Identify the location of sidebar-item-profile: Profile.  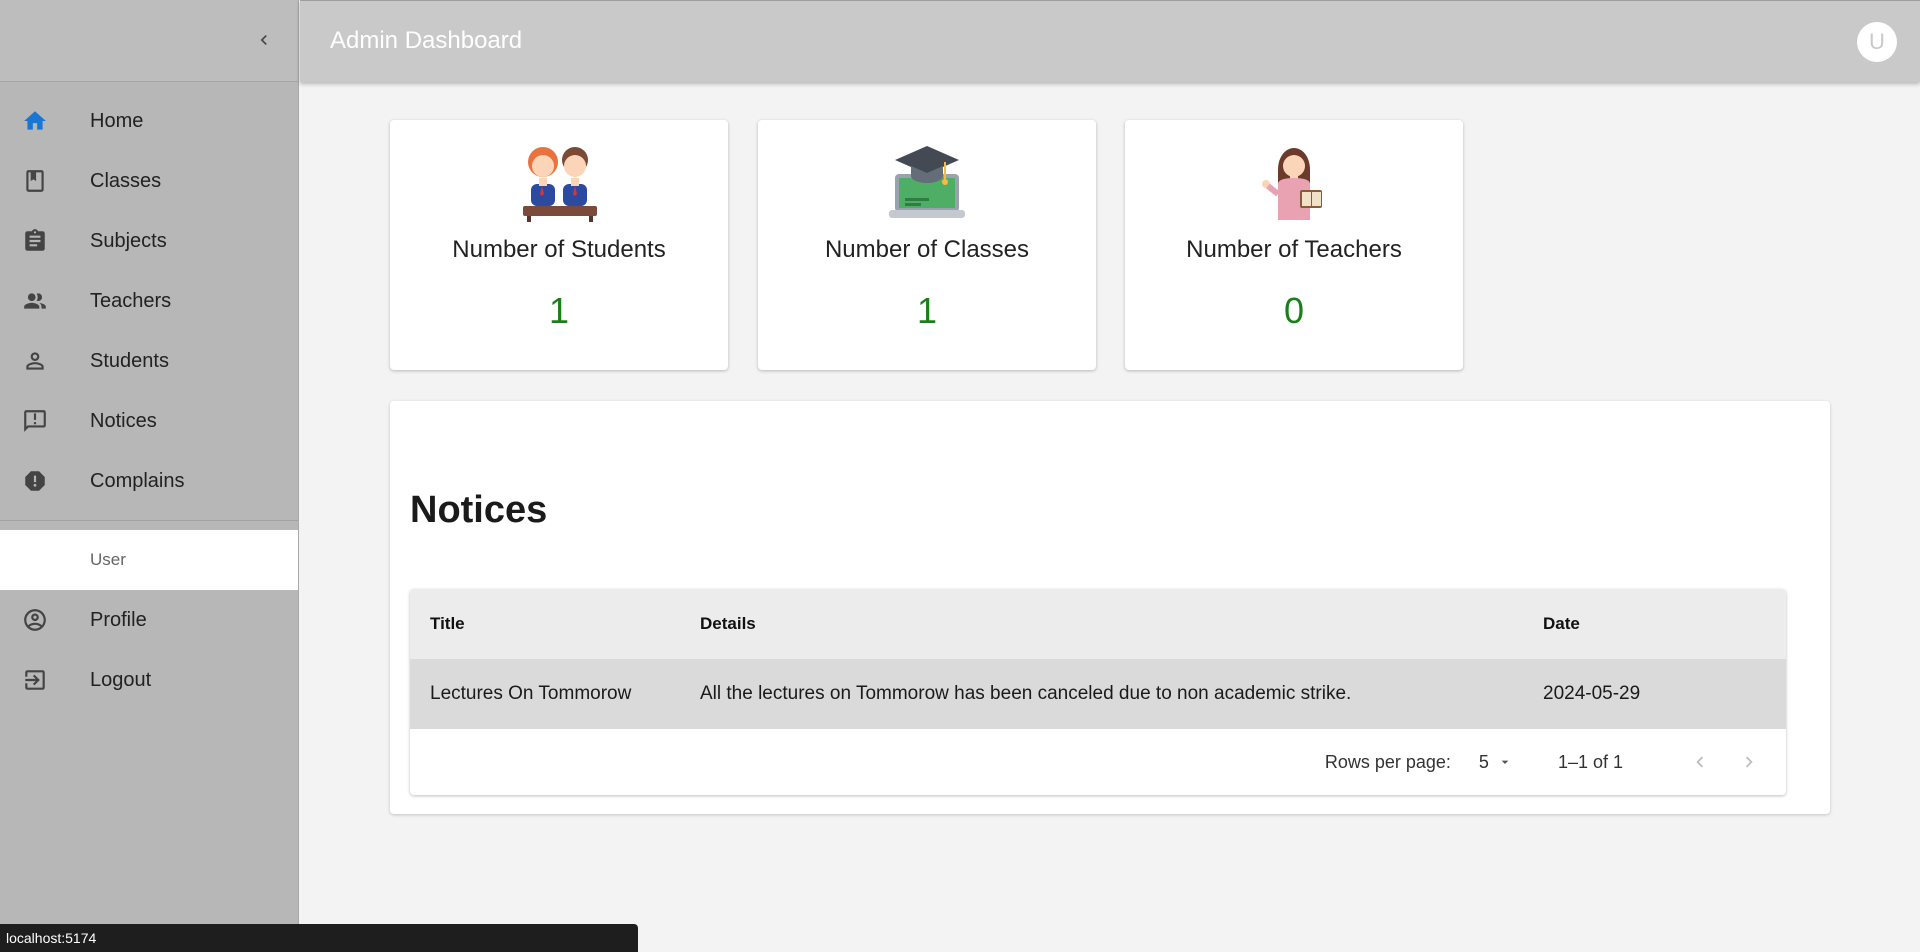
(149, 620).